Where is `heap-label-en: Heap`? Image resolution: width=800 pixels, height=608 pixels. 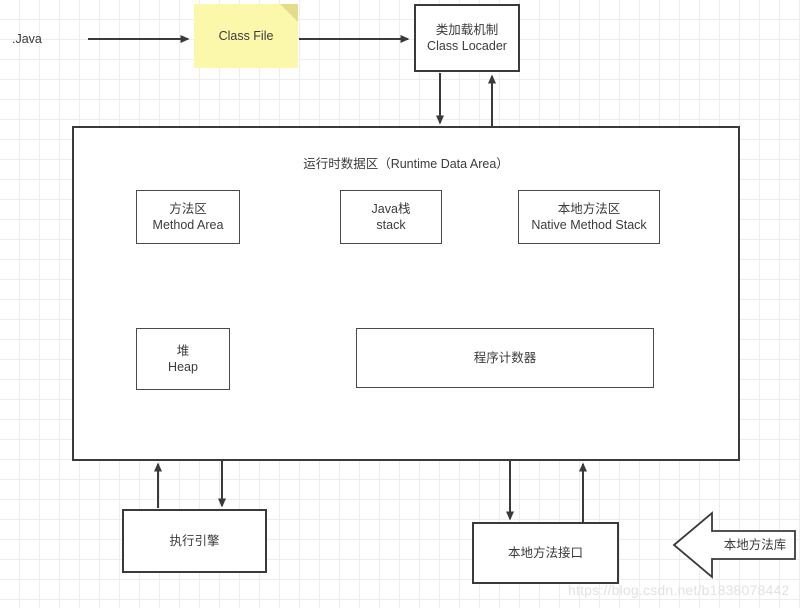
heap-label-en: Heap is located at coordinates (183, 367).